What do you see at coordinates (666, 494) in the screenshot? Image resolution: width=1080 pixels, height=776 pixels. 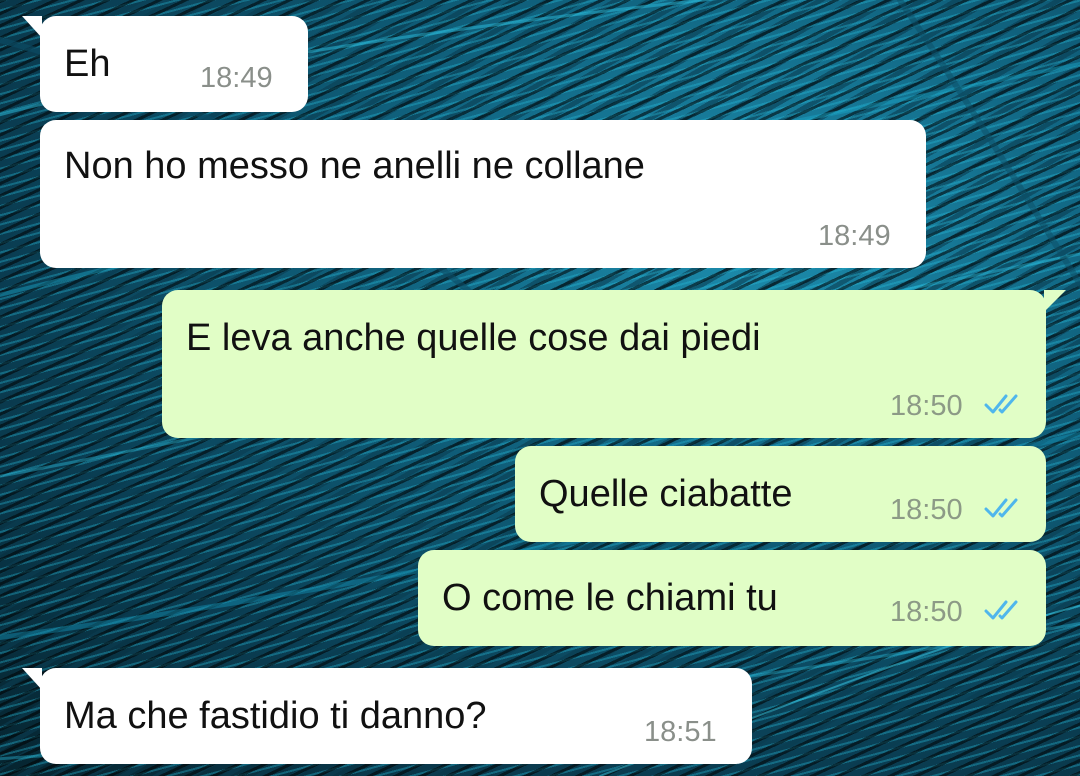 I see `message-text: Quelle ciabatte` at bounding box center [666, 494].